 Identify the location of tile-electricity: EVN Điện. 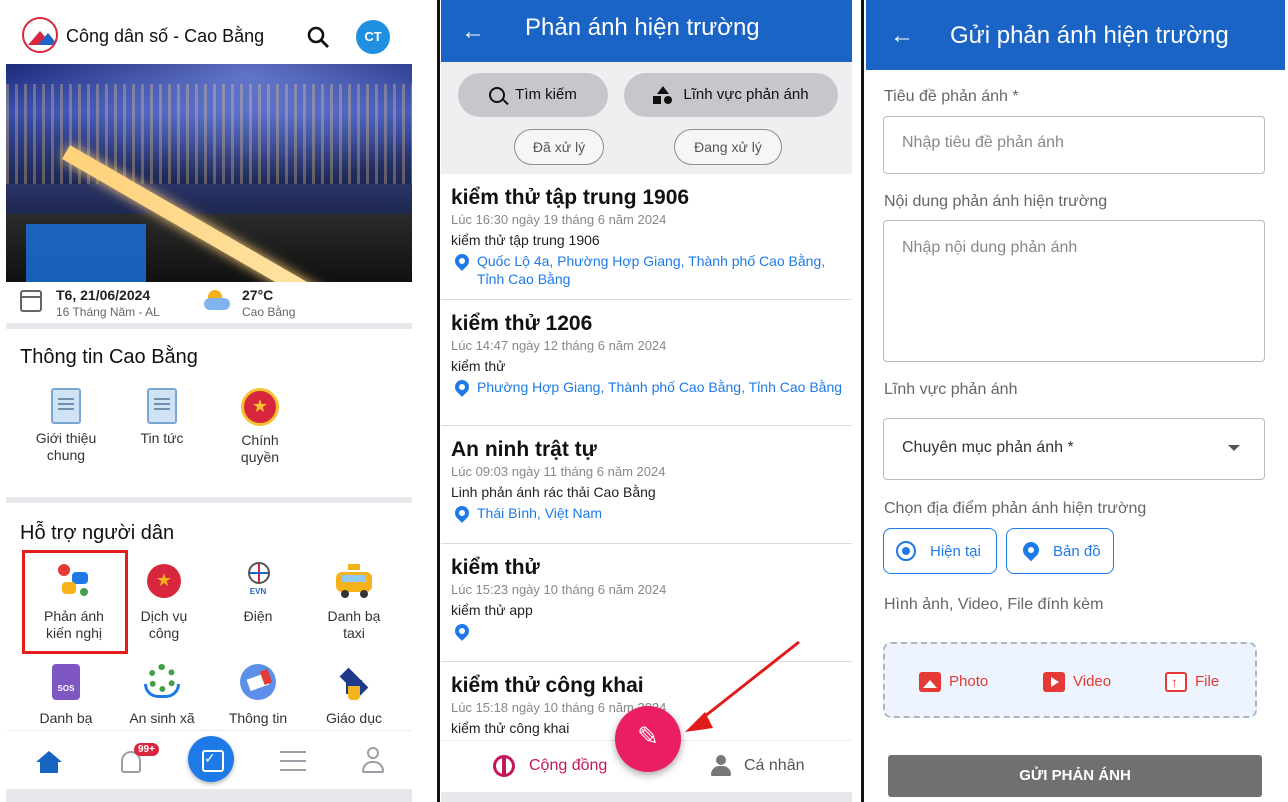
(258, 593).